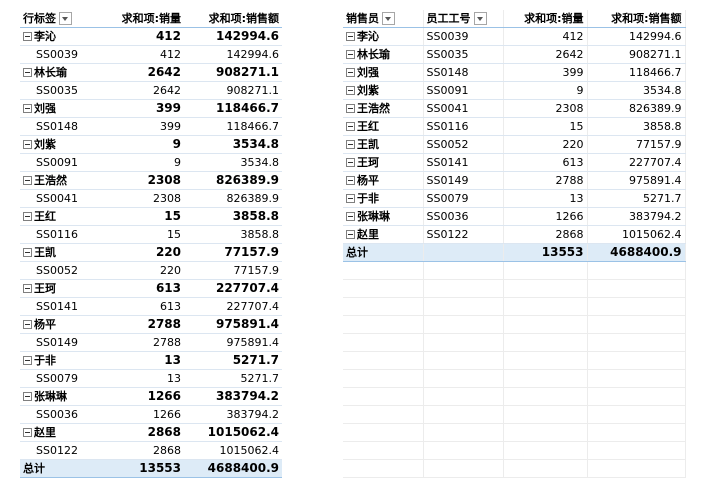  What do you see at coordinates (233, 306) in the screenshot?
I see `detail-sales: 227707.4` at bounding box center [233, 306].